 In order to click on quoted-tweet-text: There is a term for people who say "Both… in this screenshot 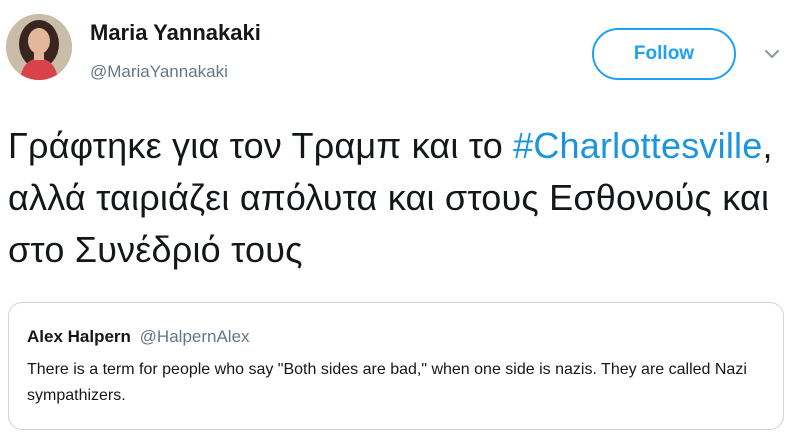, I will do `click(387, 382)`.